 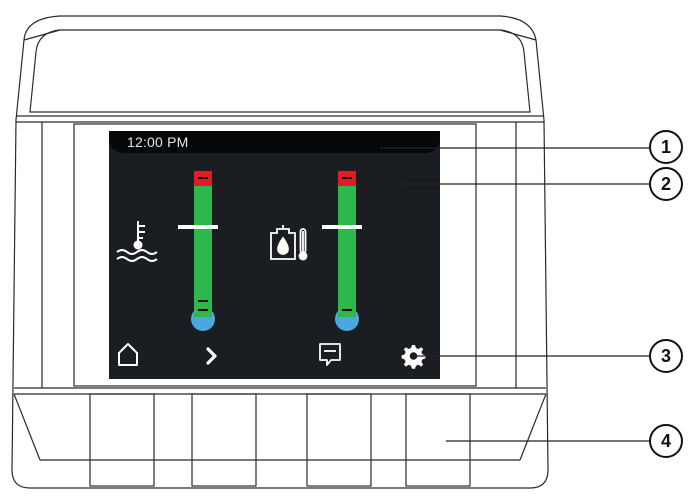 I want to click on callout-1: 1, so click(x=666, y=147).